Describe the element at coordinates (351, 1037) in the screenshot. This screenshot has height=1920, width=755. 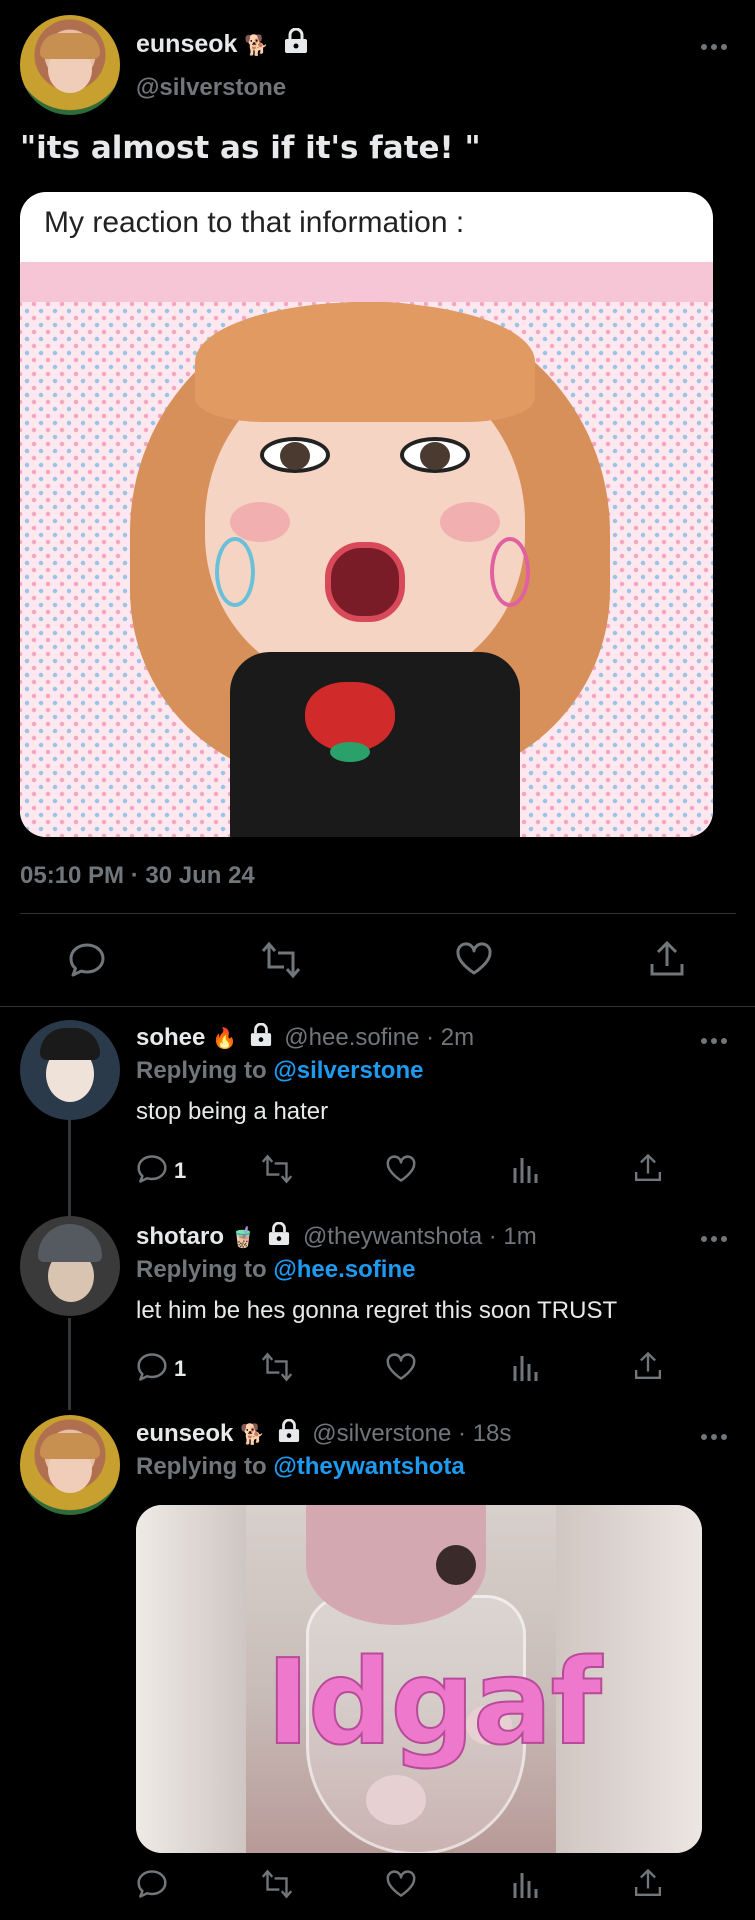
I see `author-handle: @hee.sofine` at that location.